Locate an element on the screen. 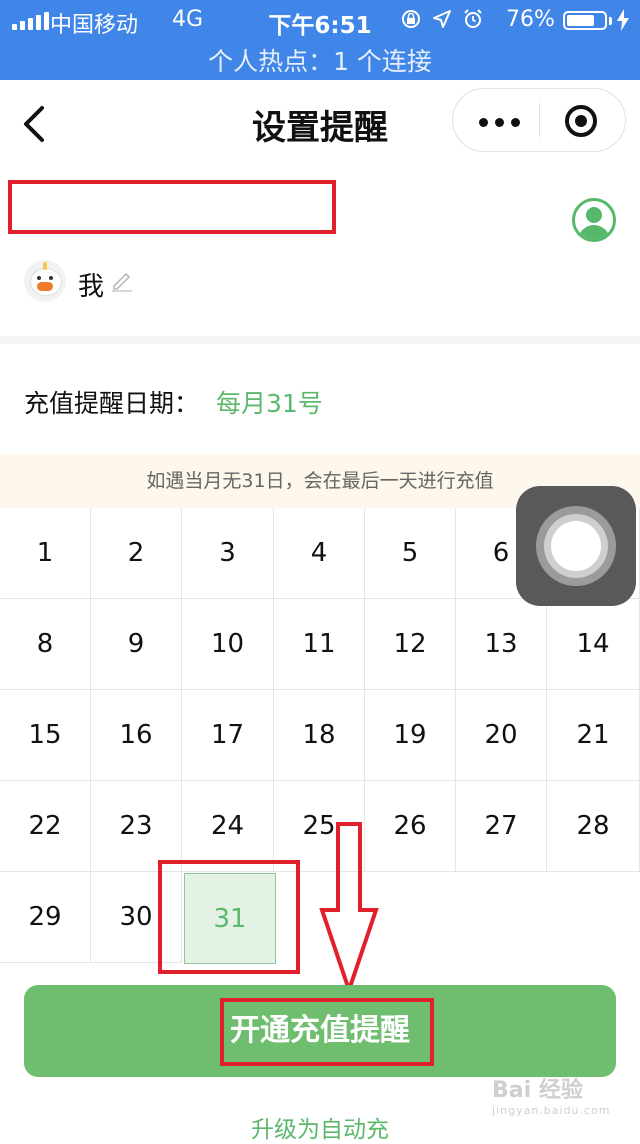 The width and height of the screenshot is (640, 1144). rotation-lock-icon is located at coordinates (411, 19).